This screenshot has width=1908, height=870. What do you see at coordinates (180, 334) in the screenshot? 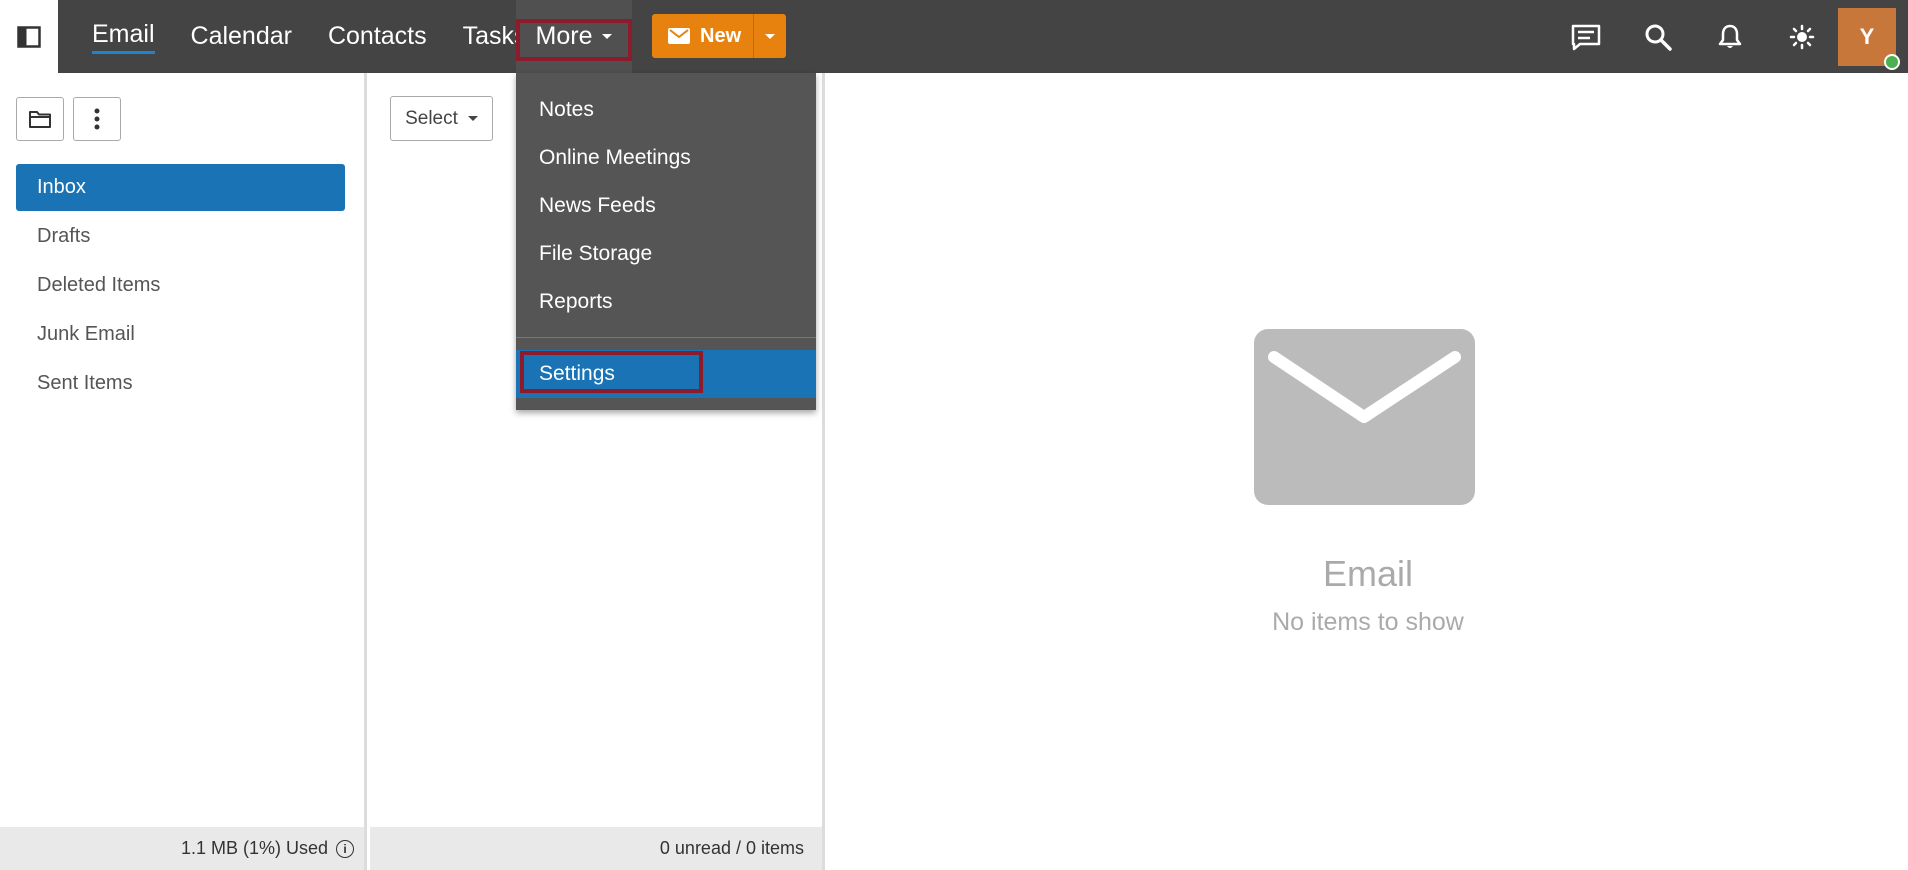
I see `folder-junk-email: Junk Email` at bounding box center [180, 334].